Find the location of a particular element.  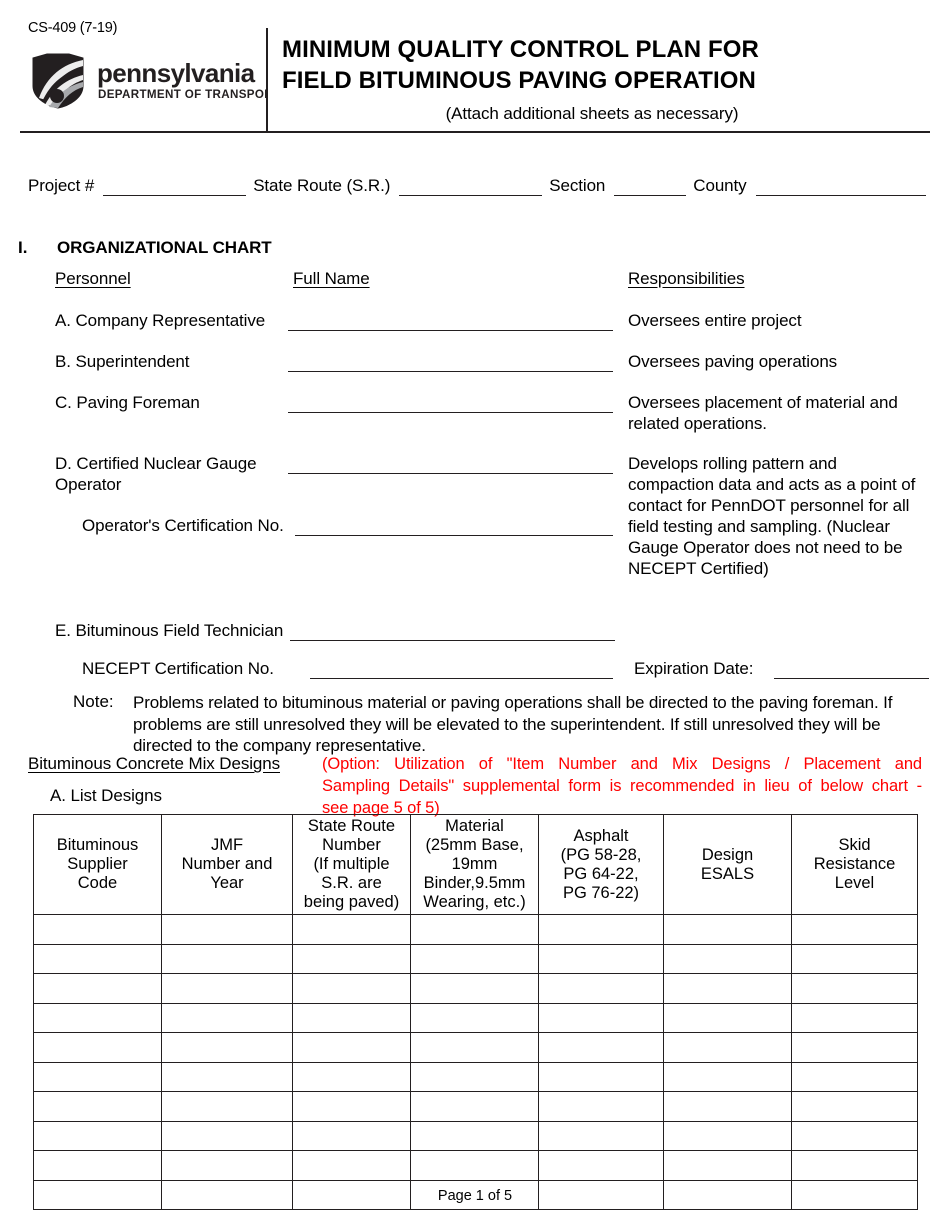

table-column-header-line: PG 64-22, is located at coordinates (601, 873).